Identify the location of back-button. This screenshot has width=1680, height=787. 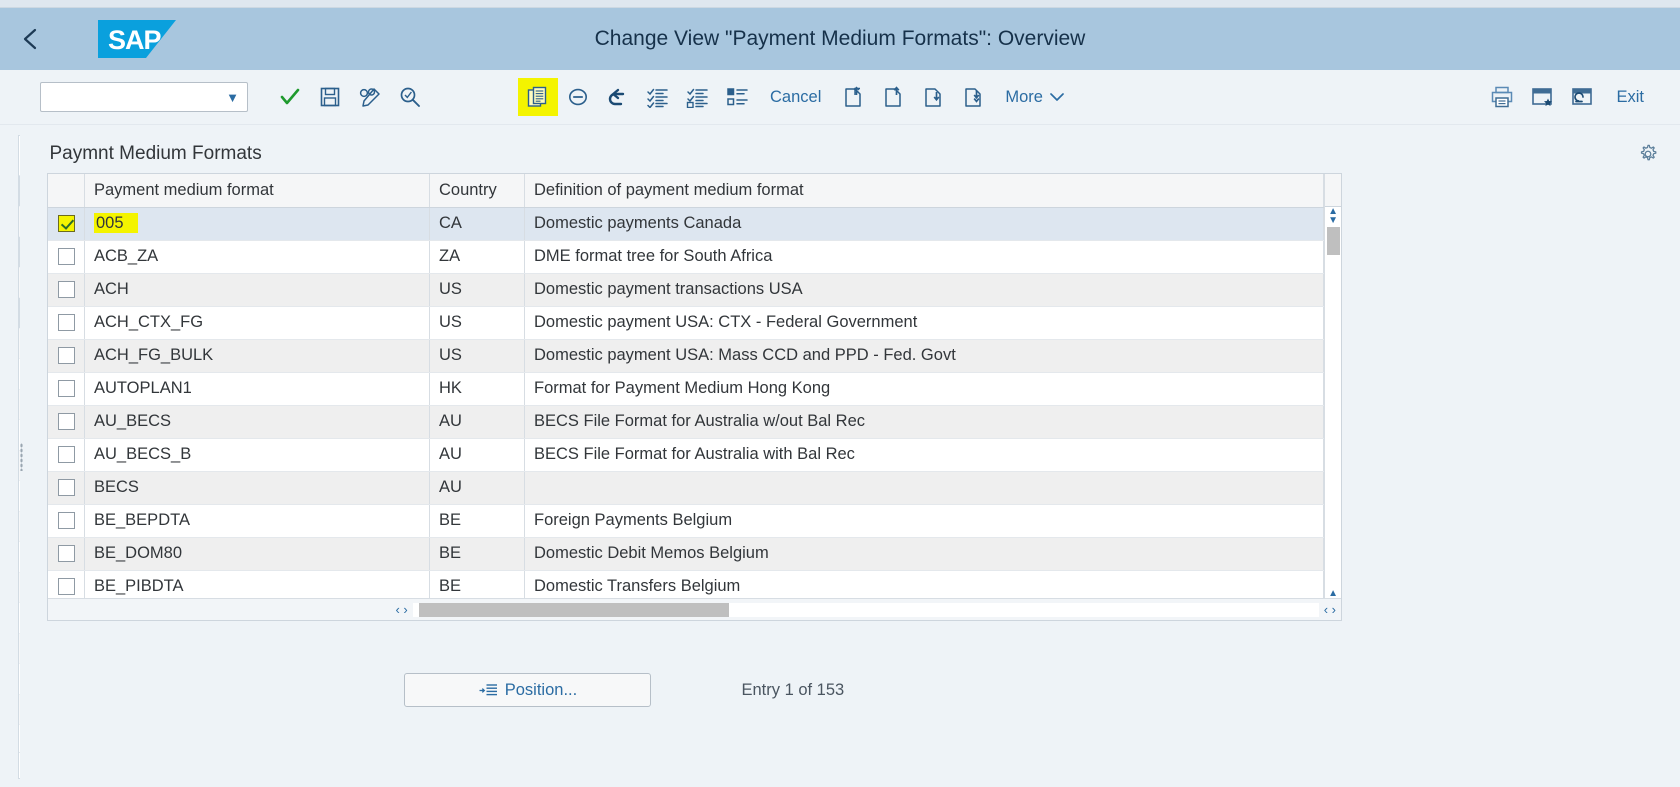
(31, 39).